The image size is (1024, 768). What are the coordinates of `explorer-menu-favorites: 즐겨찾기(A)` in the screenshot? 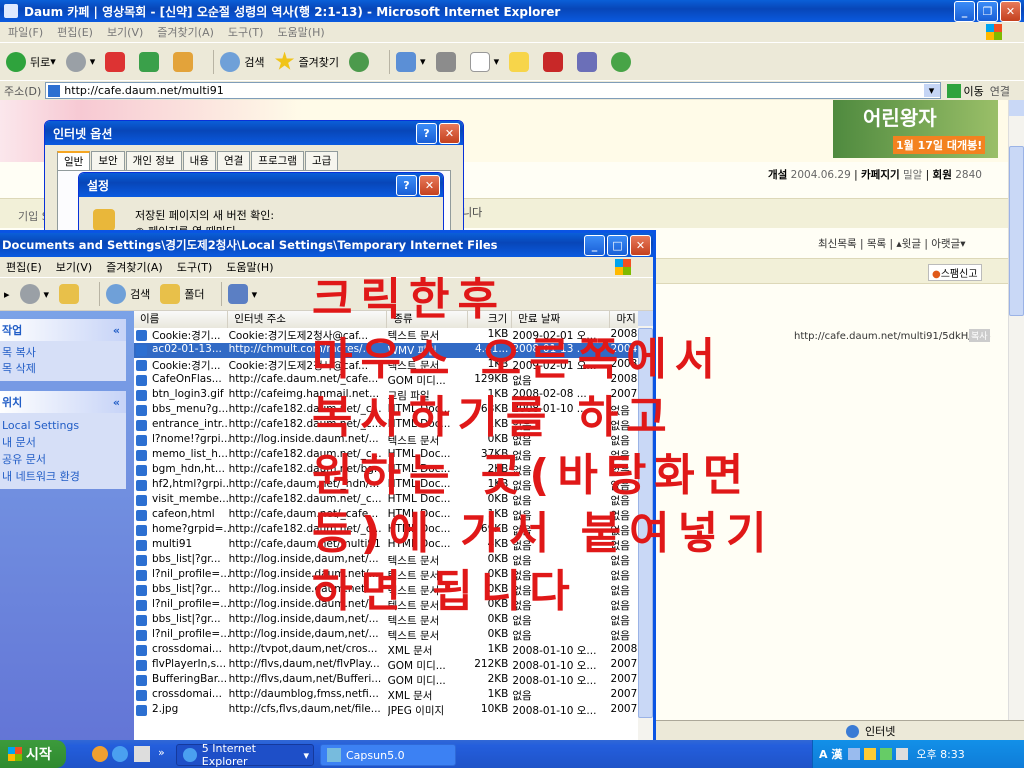 It's located at (134, 267).